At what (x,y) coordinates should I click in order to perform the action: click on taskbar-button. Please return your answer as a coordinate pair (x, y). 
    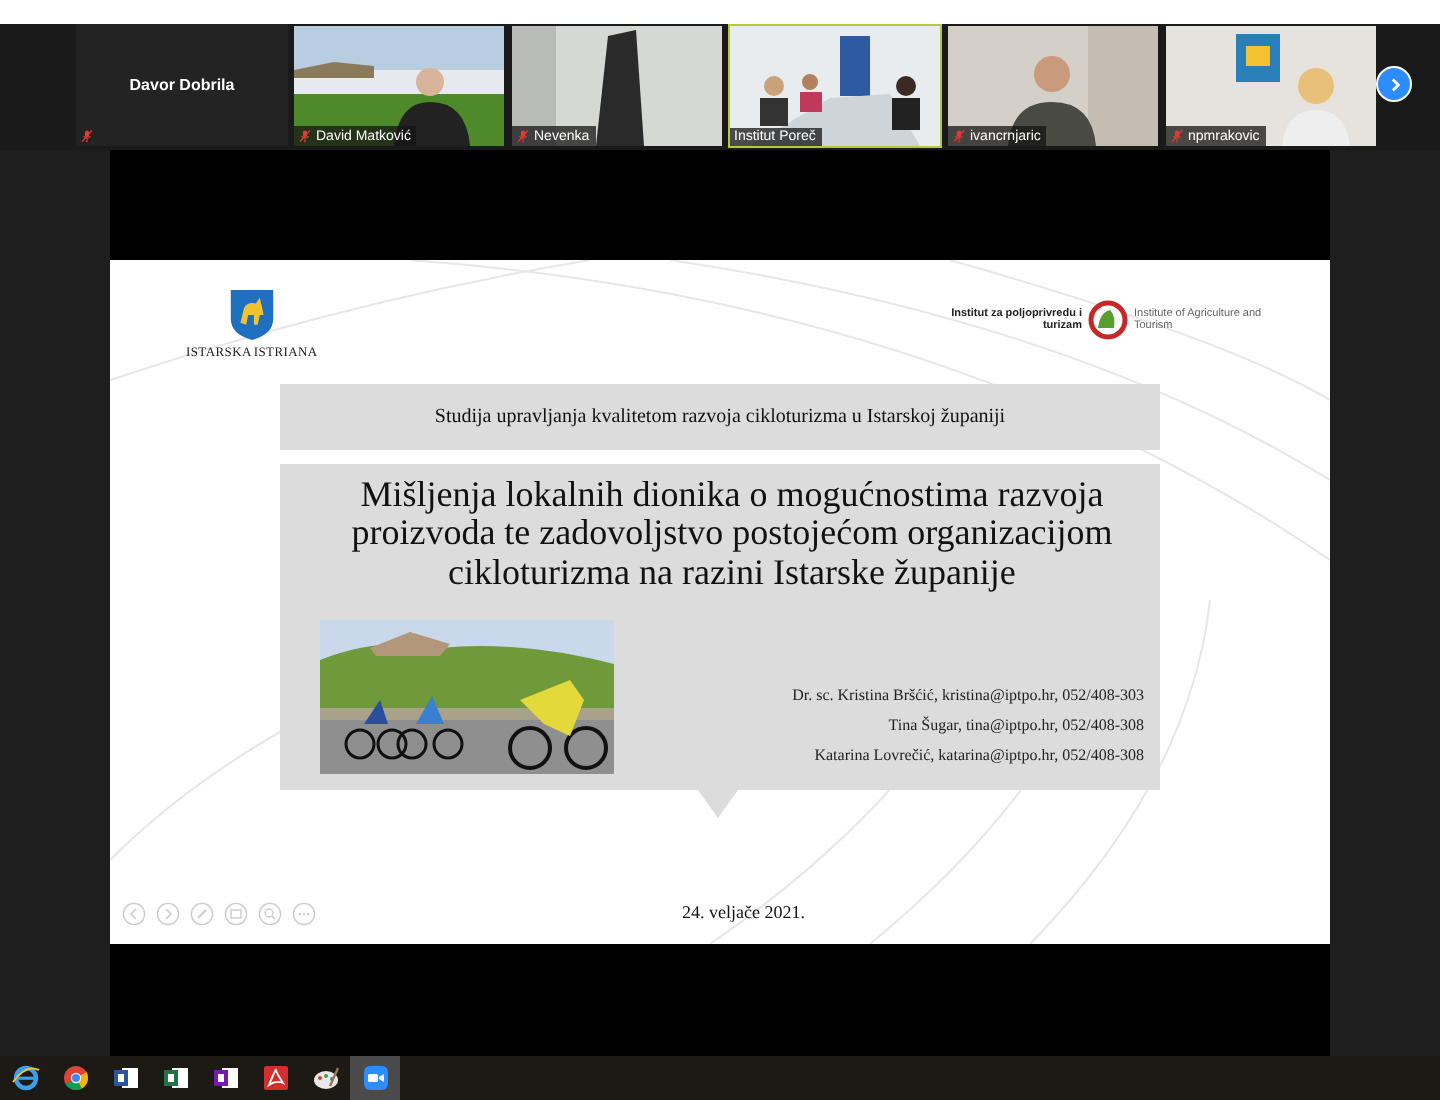
    Looking at the image, I should click on (375, 1078).